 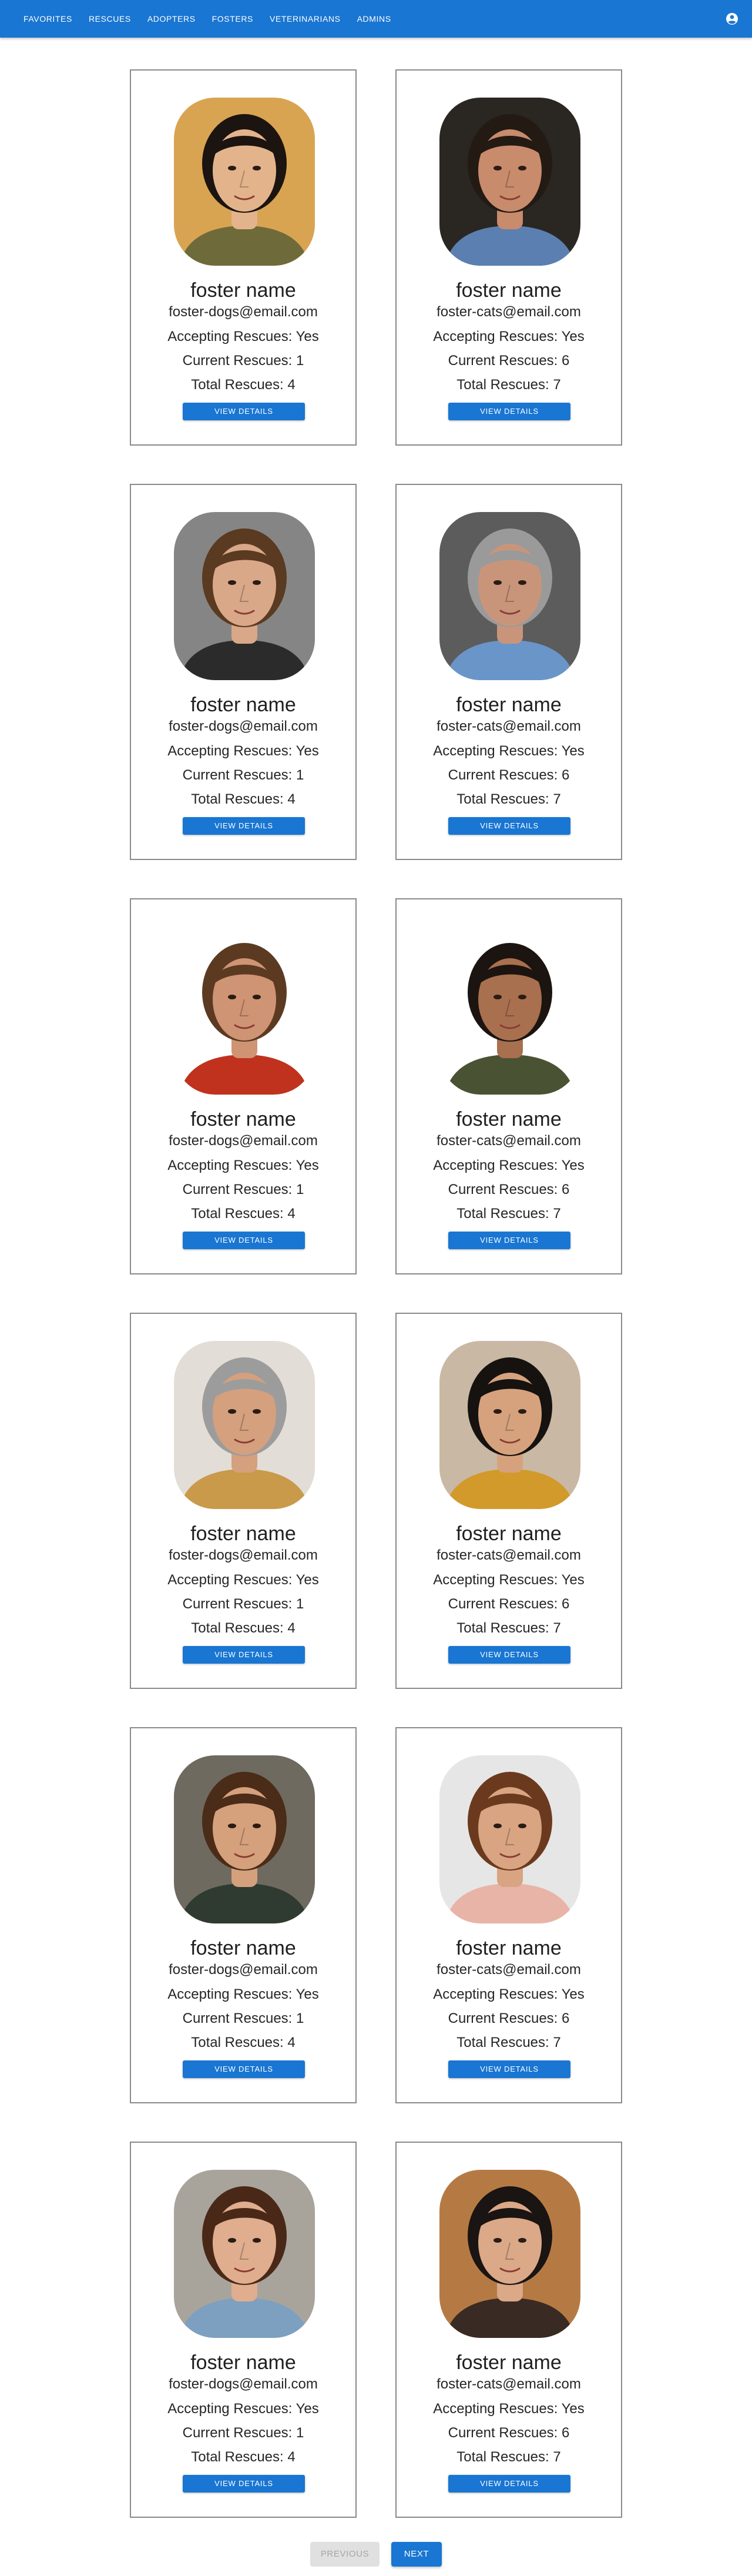 I want to click on nav-item-fosters: FOSTERS, so click(x=232, y=18).